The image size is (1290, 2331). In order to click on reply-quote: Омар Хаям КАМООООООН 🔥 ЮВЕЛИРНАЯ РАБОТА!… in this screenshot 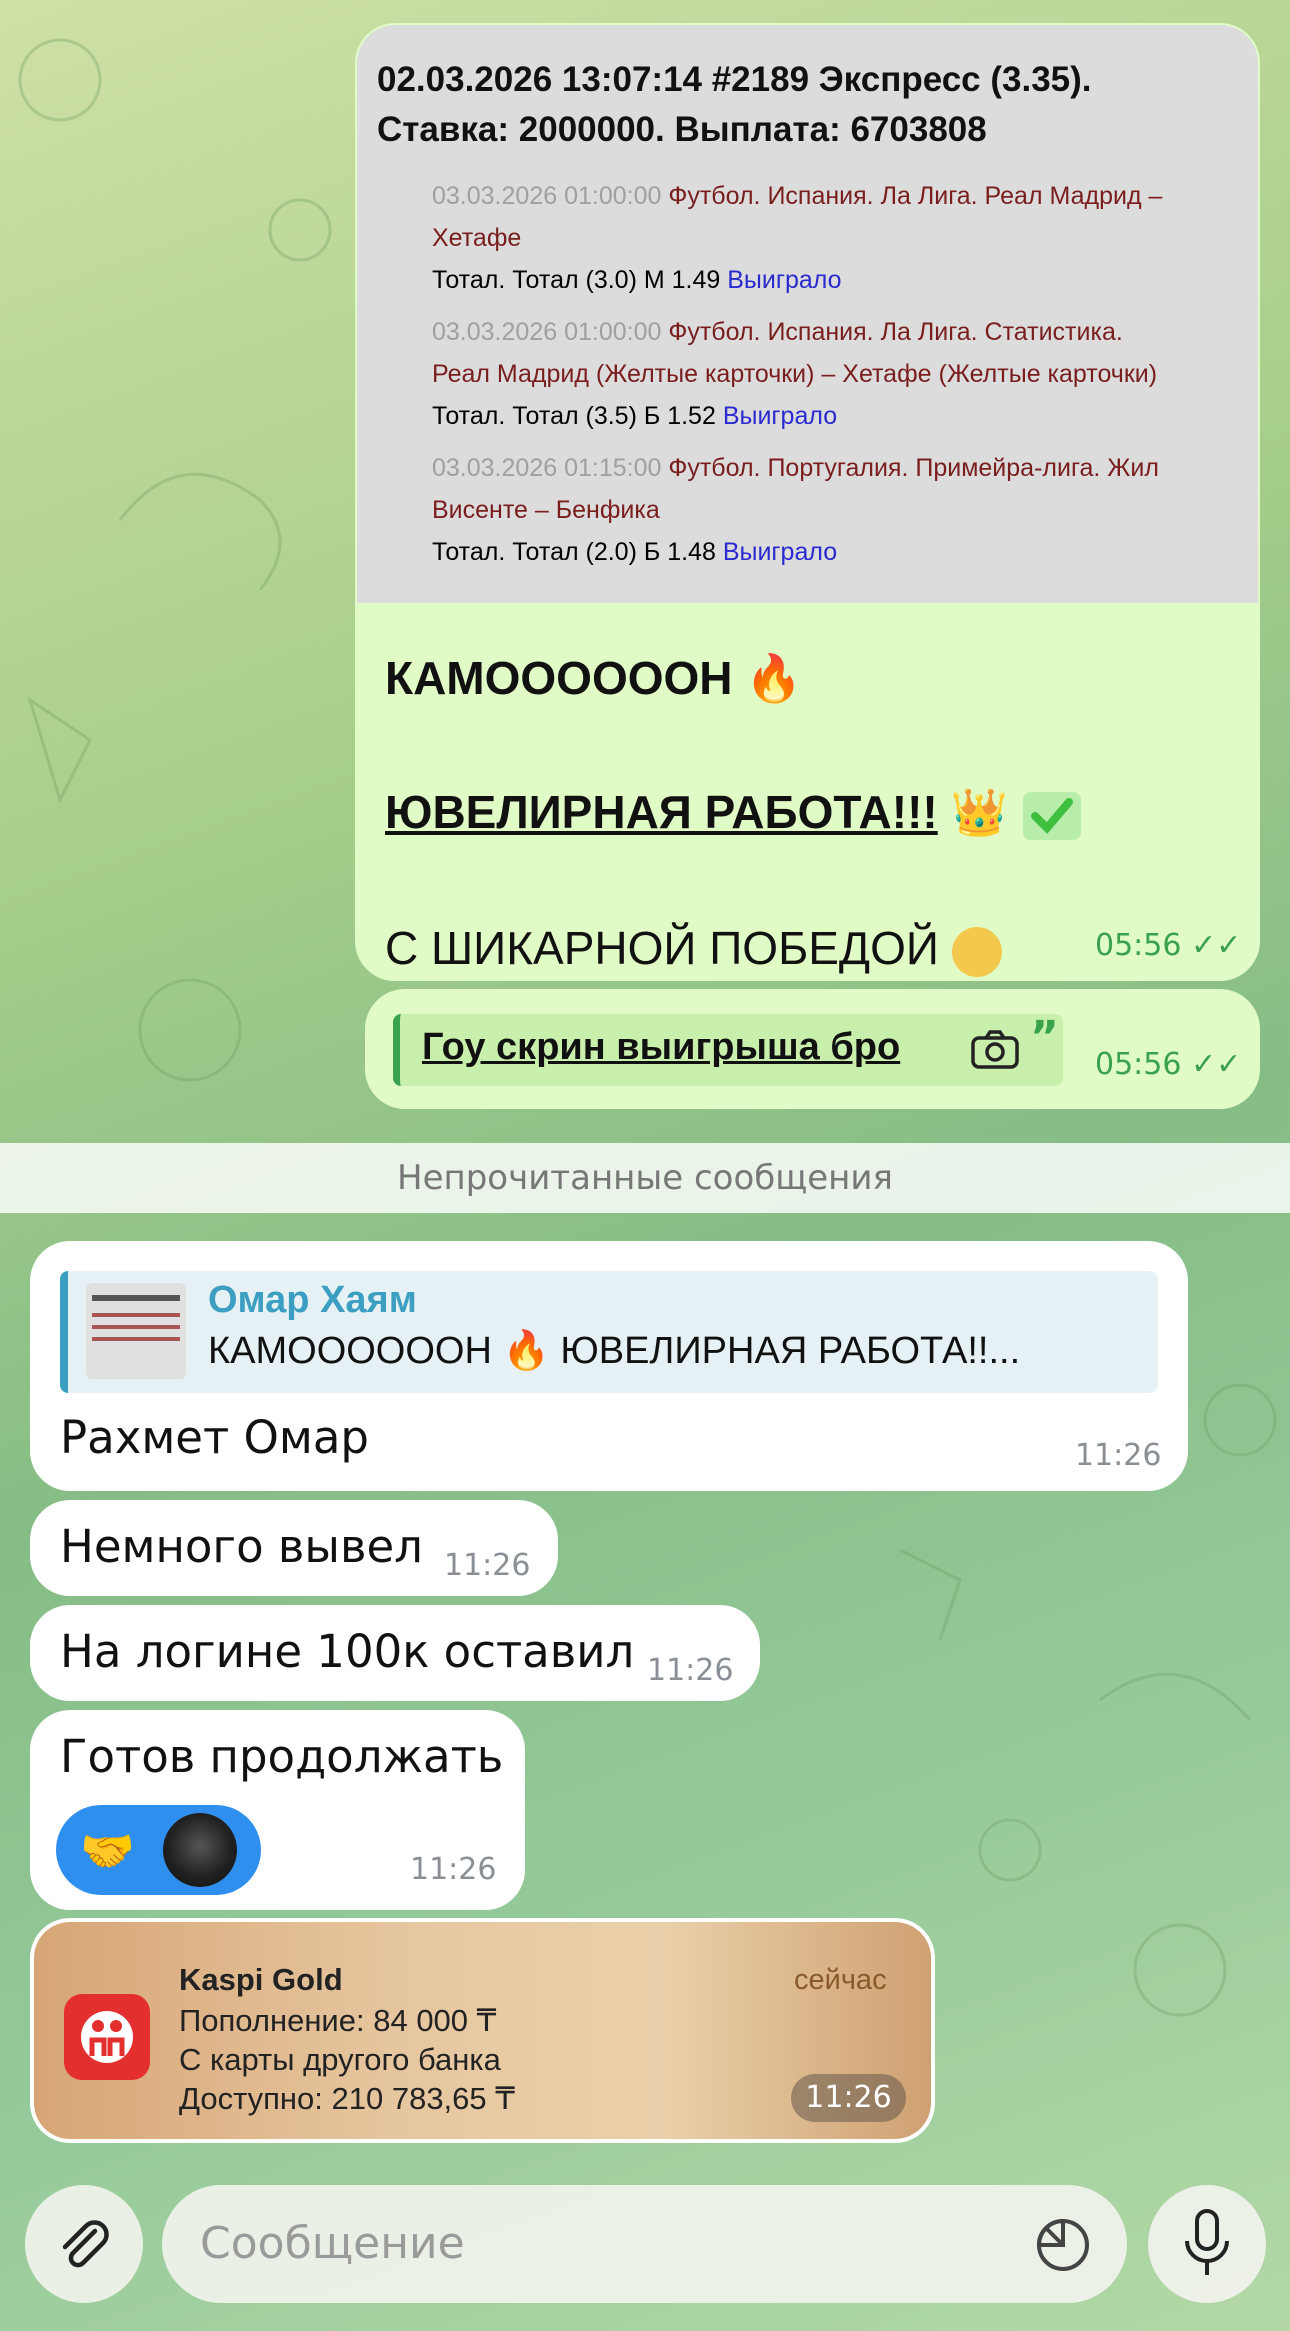, I will do `click(609, 1332)`.